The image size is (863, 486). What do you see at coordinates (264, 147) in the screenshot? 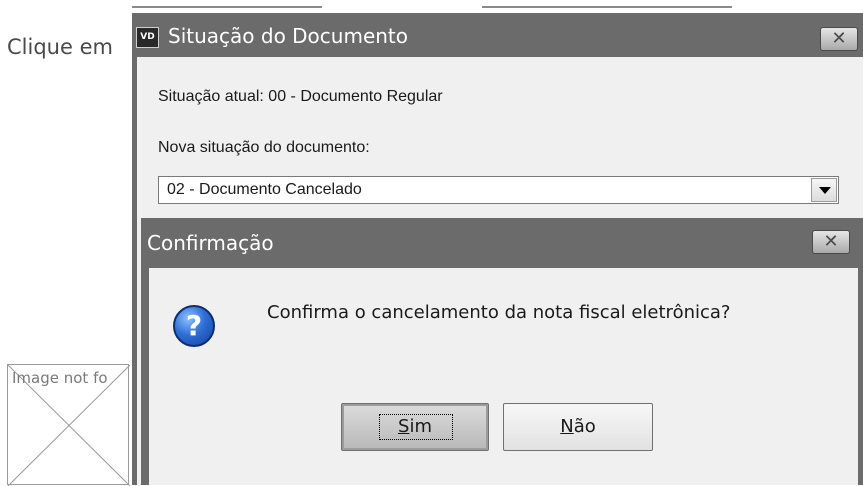
I see `new-status-label: Nova situação do documento:` at bounding box center [264, 147].